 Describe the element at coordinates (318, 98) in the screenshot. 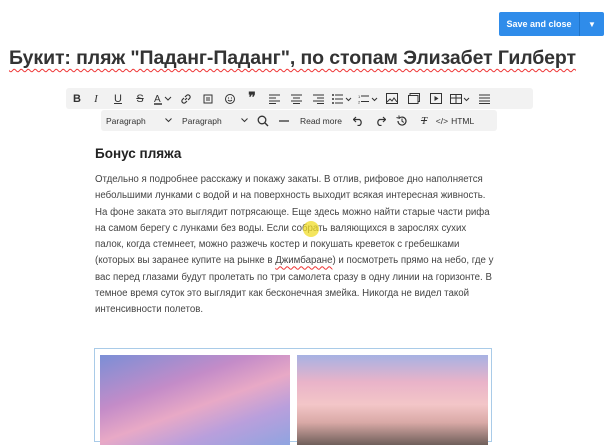

I see `align-right-icon` at that location.